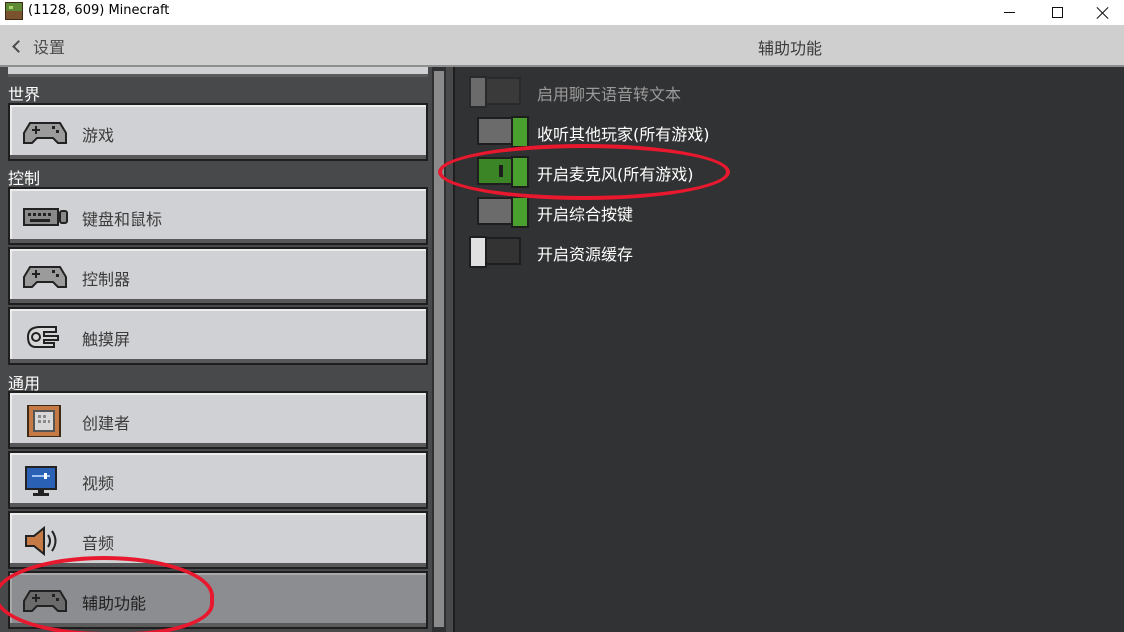 Image resolution: width=1124 pixels, height=632 pixels. I want to click on sidebar-item-label: 视频, so click(98, 483).